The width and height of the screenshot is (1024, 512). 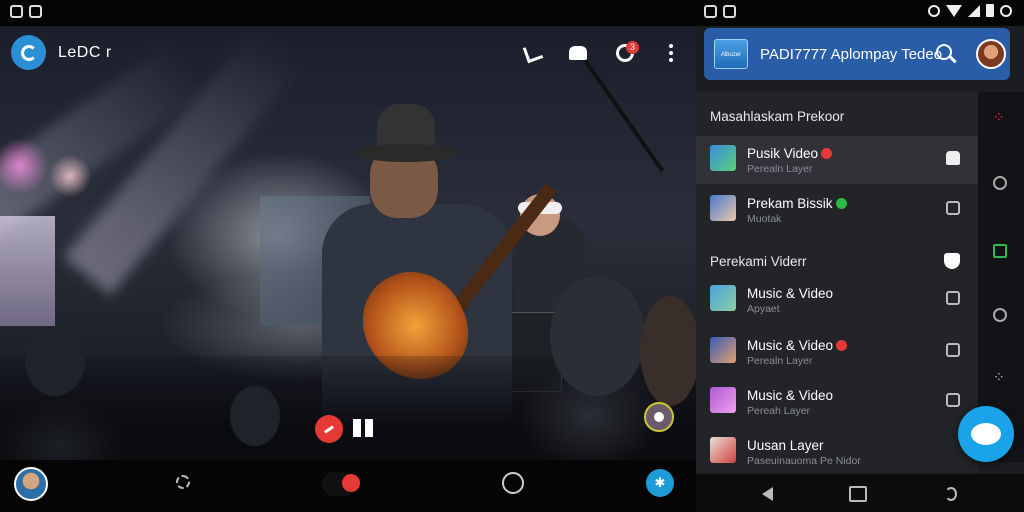 What do you see at coordinates (851, 54) in the screenshot?
I see `panel-title: PADI7777 Aplompay Tedeo` at bounding box center [851, 54].